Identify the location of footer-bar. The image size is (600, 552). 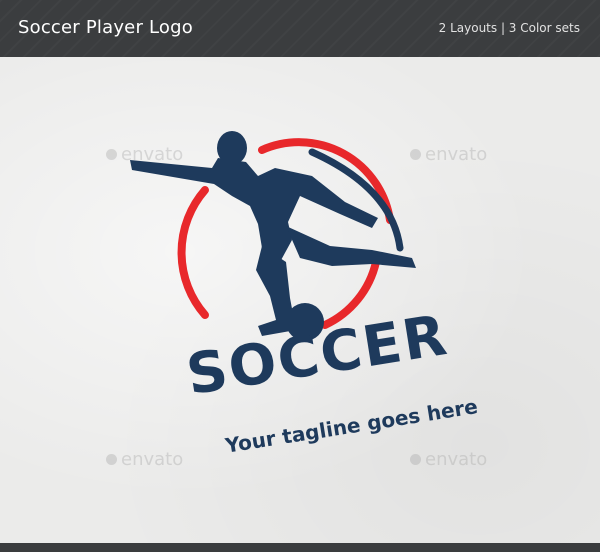
(300, 547).